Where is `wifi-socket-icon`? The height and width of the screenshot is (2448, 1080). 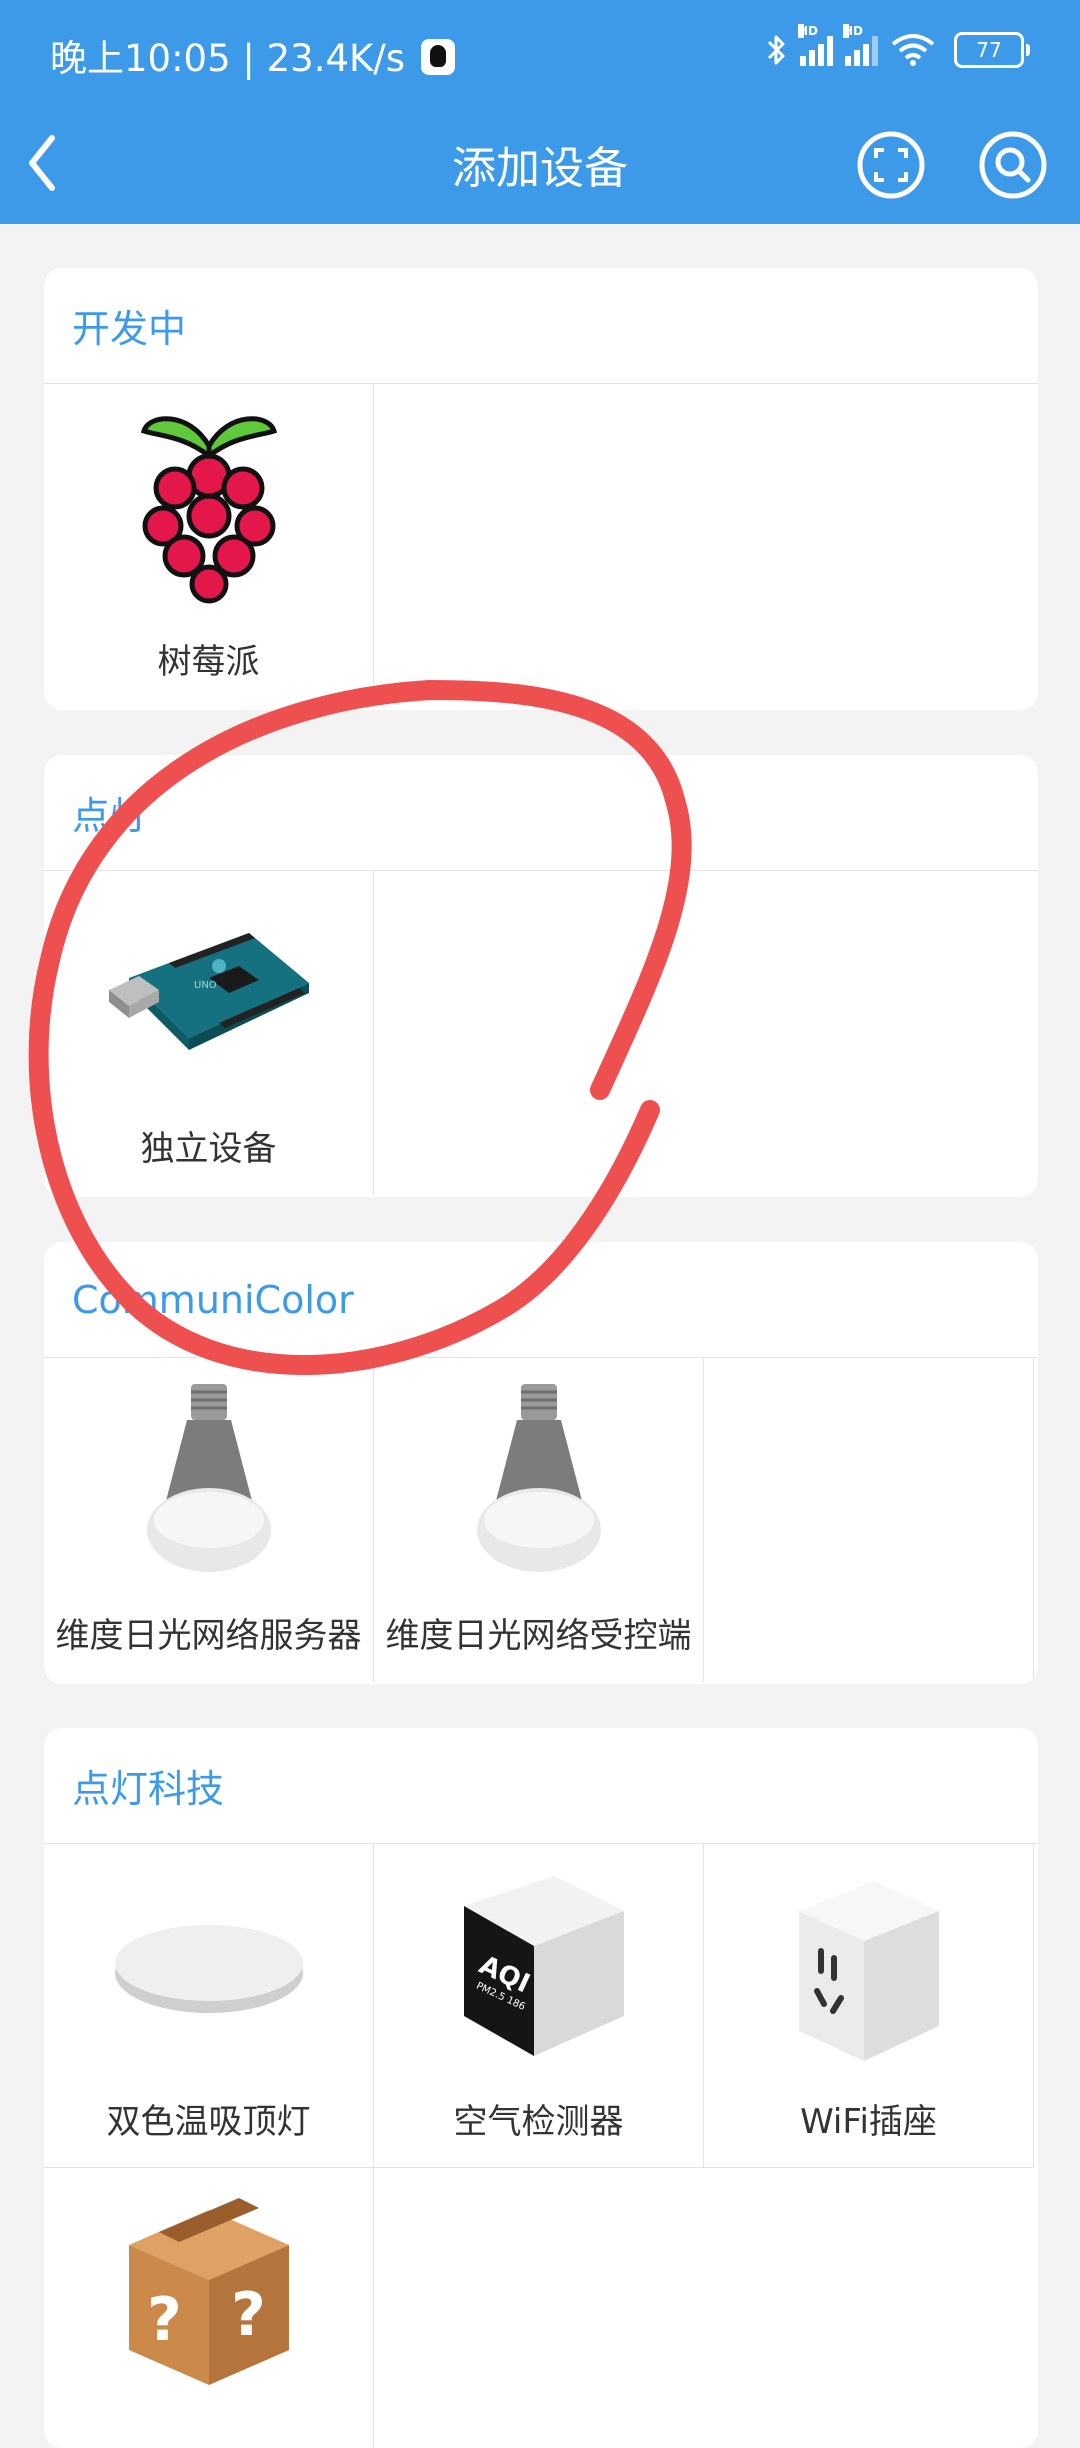 wifi-socket-icon is located at coordinates (869, 1966).